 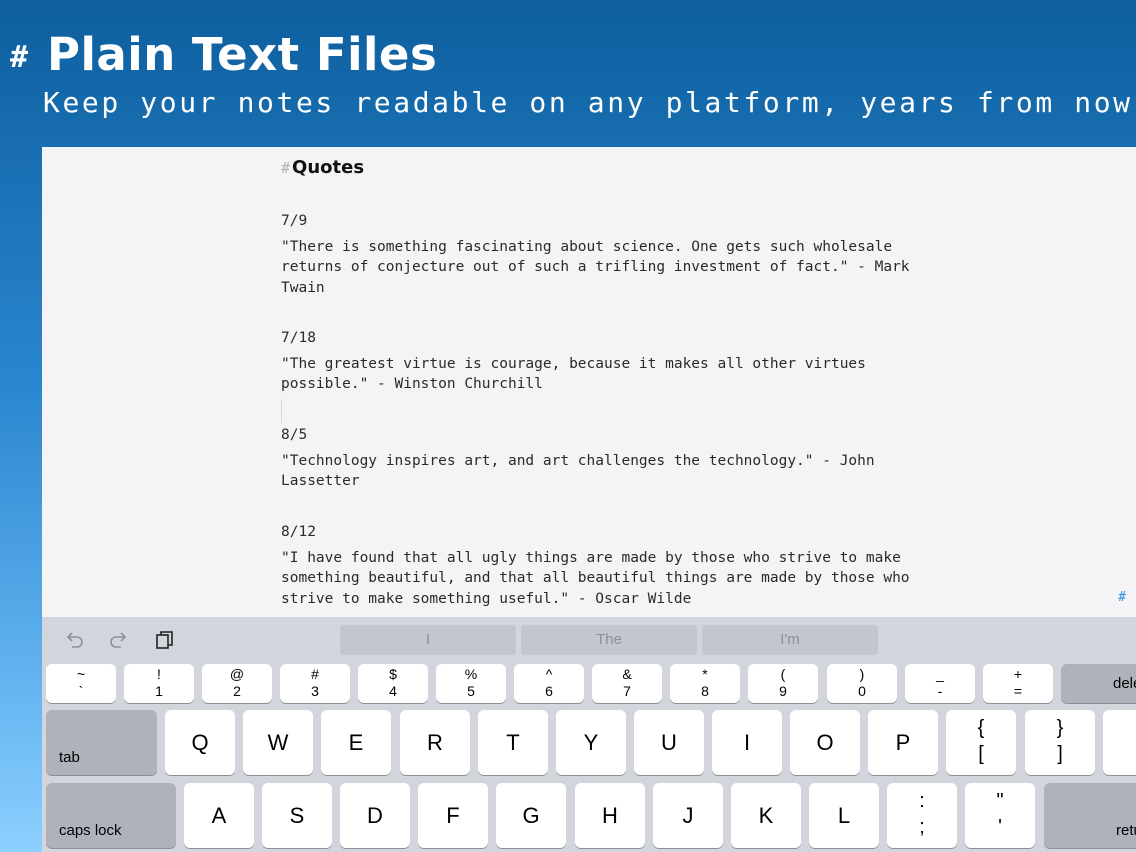 What do you see at coordinates (669, 742) in the screenshot?
I see `key-u: U` at bounding box center [669, 742].